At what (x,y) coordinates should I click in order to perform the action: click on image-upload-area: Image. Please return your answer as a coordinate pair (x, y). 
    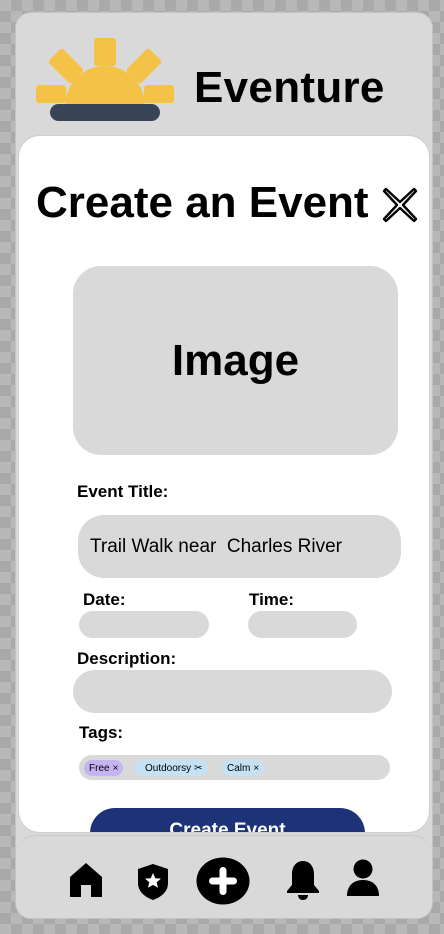
    Looking at the image, I should click on (235, 360).